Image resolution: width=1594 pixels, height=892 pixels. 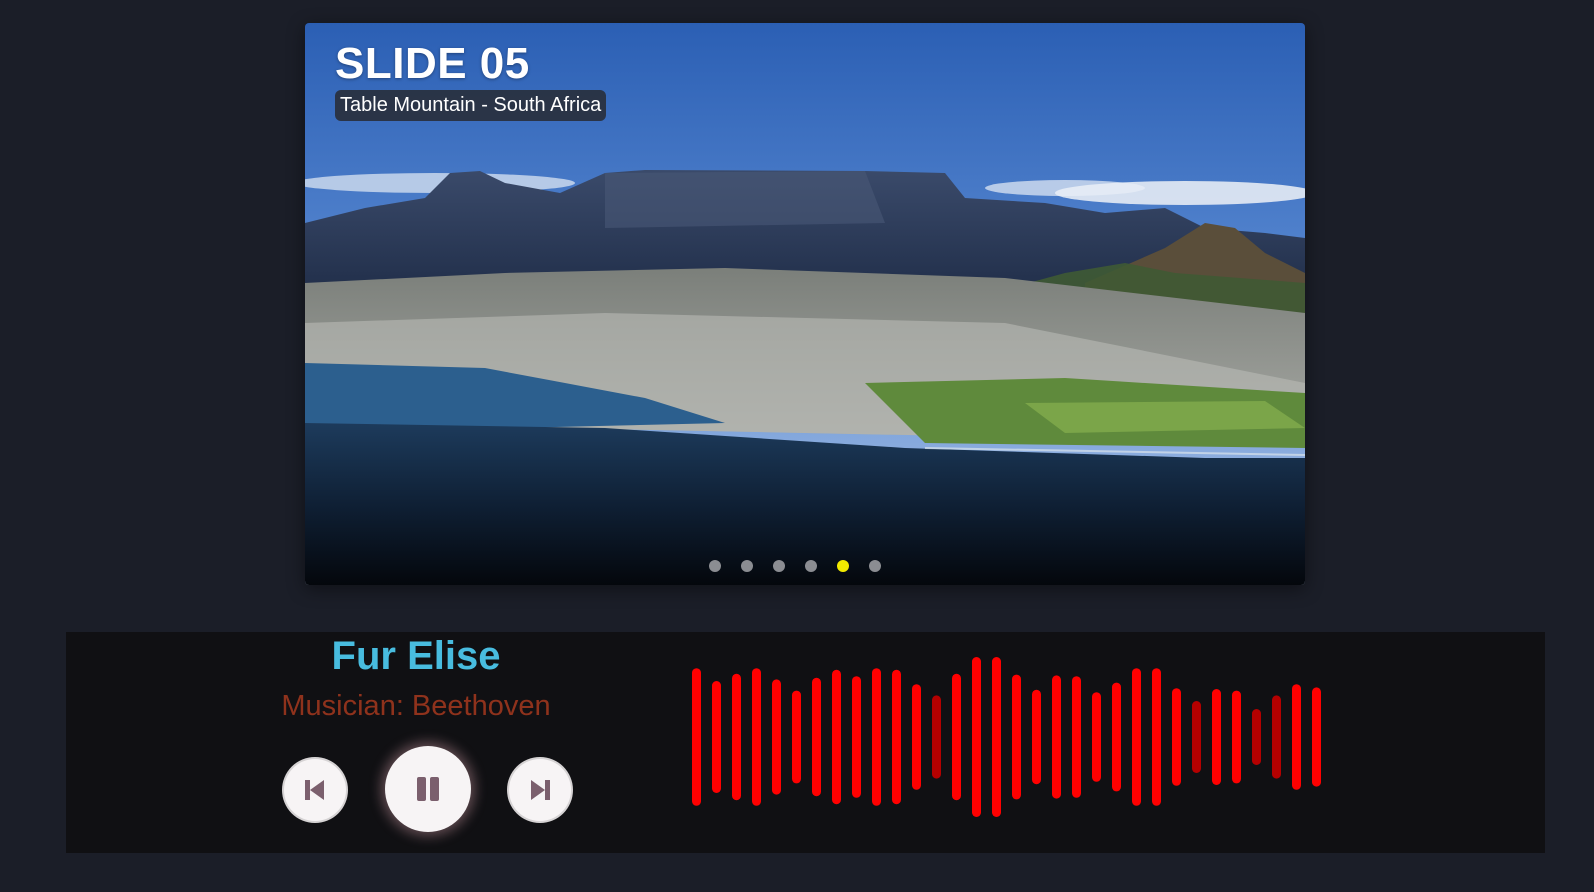 What do you see at coordinates (416, 706) in the screenshot?
I see `artist-label: Musician: Beethoven` at bounding box center [416, 706].